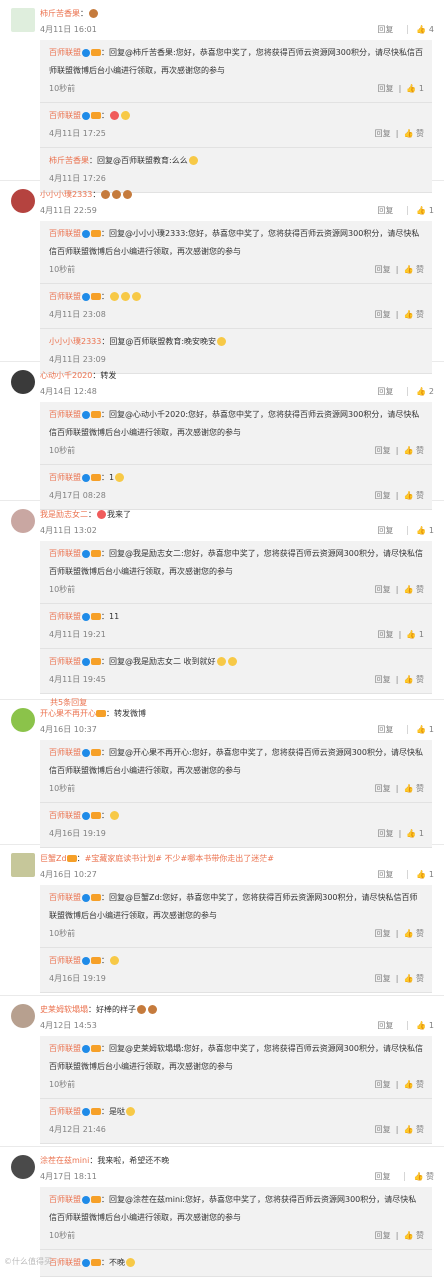  What do you see at coordinates (68, 729) in the screenshot?
I see `timestamp: 4月16日 10:37` at bounding box center [68, 729].